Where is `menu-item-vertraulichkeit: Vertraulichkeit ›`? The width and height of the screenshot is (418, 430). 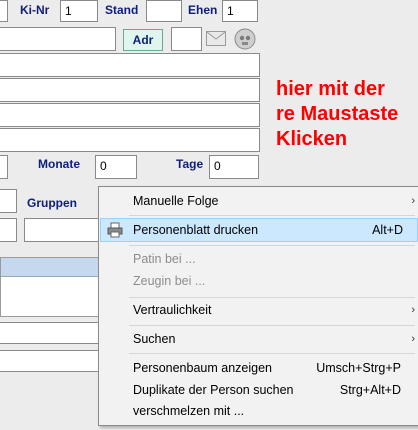
menu-item-vertraulichkeit: Vertraulichkeit › is located at coordinates (258, 310).